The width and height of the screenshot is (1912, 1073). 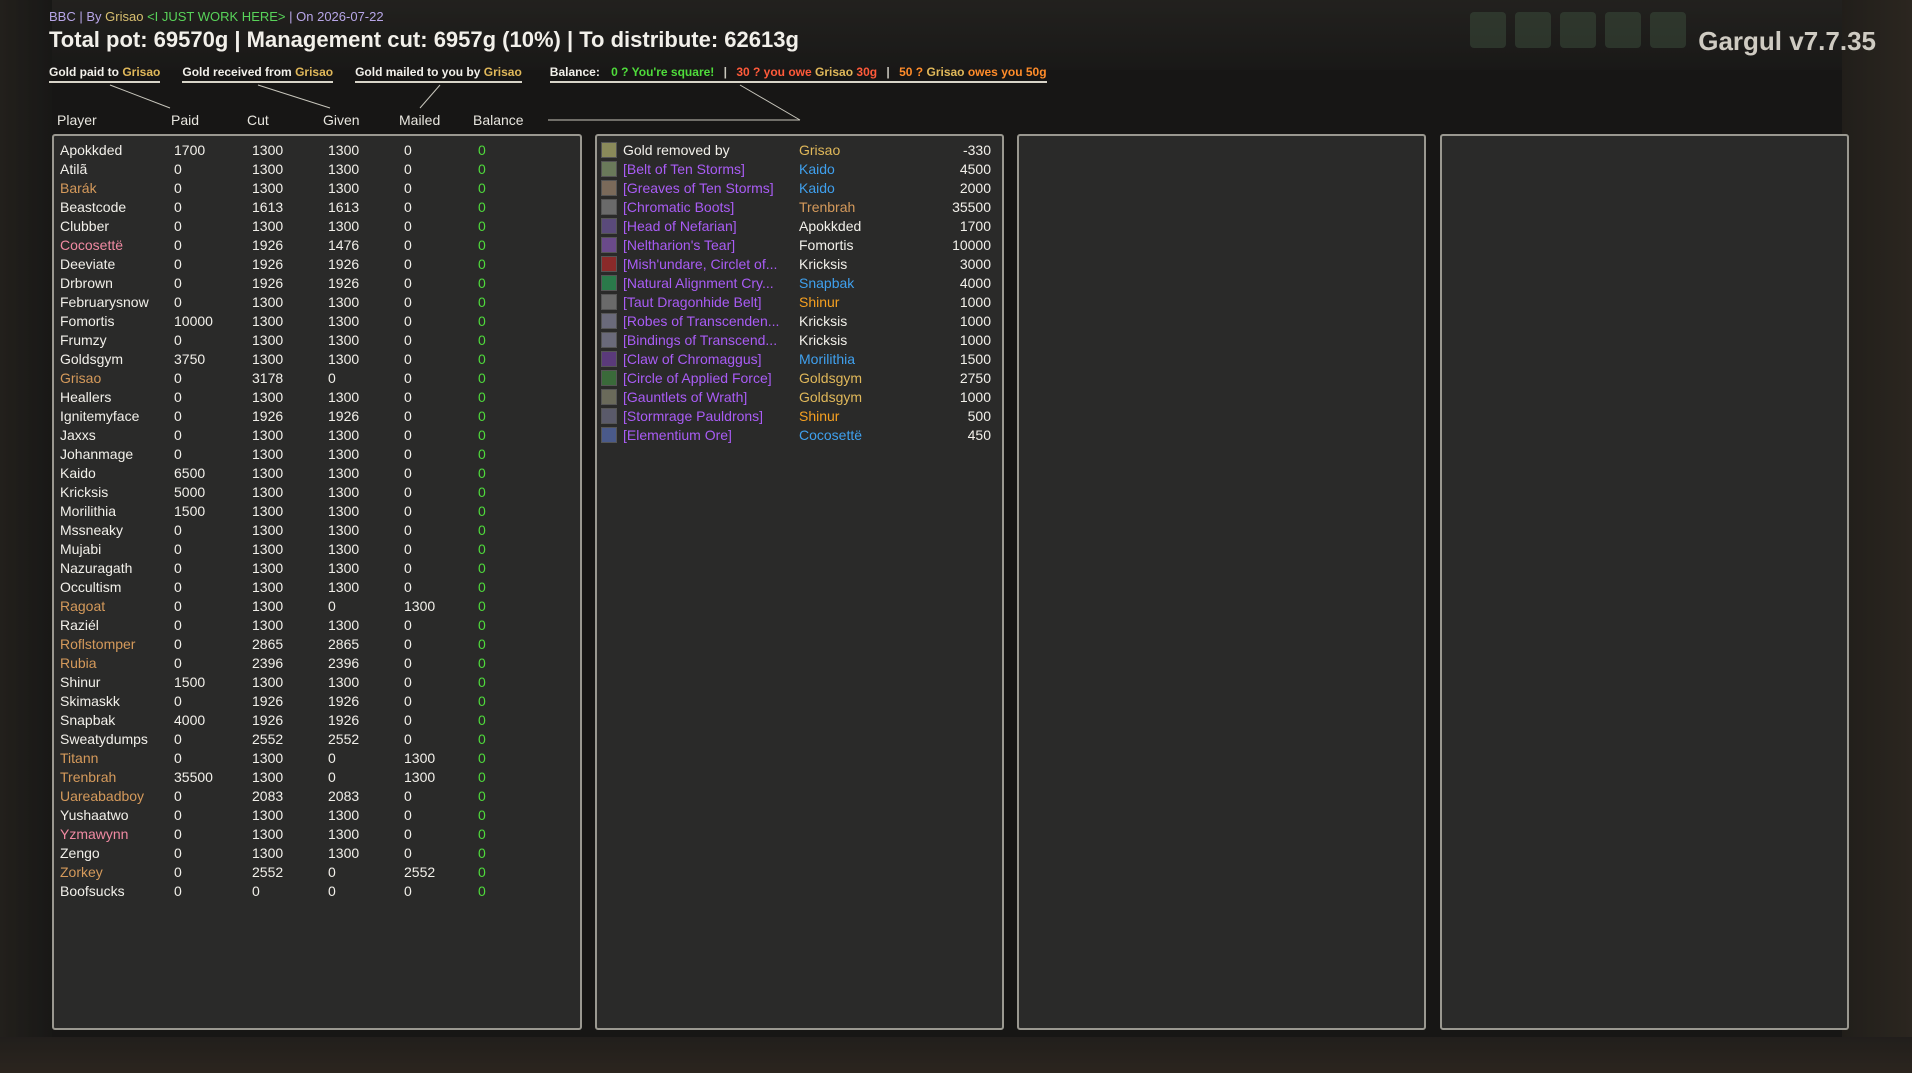 What do you see at coordinates (74, 169) in the screenshot?
I see `player-name: Atilã` at bounding box center [74, 169].